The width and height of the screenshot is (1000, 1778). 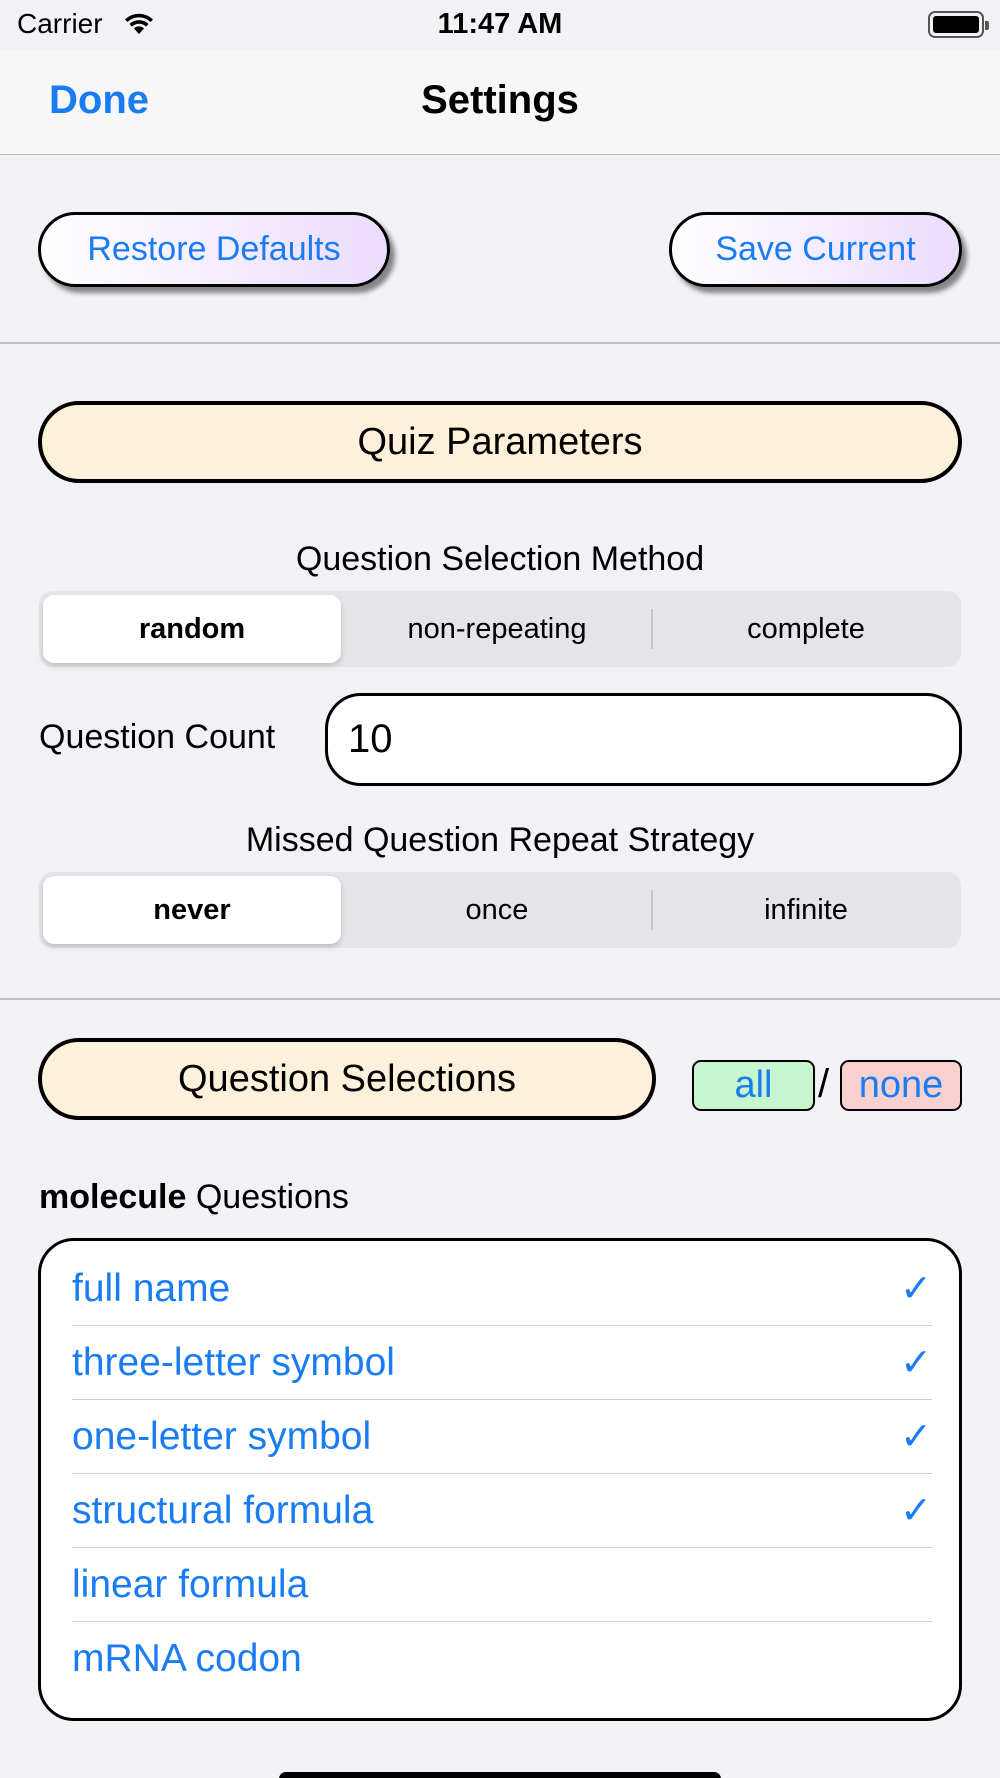 What do you see at coordinates (500, 840) in the screenshot?
I see `repeat-strategy-label: Missed Question Repeat Strategy` at bounding box center [500, 840].